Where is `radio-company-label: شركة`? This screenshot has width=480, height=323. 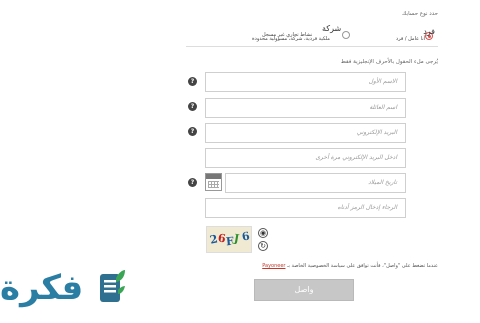 radio-company-label: شركة is located at coordinates (332, 28).